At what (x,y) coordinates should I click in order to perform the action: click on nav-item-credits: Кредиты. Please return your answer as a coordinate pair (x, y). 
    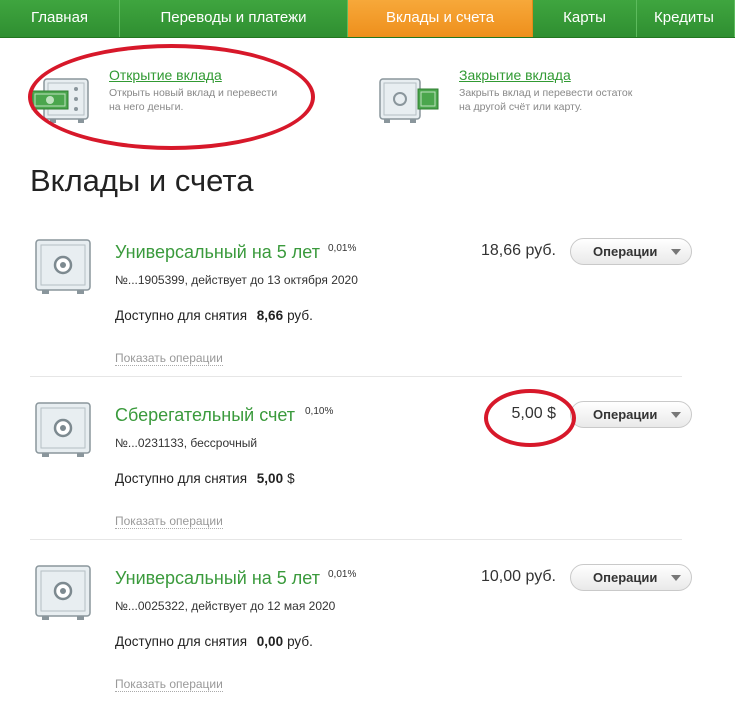
    Looking at the image, I should click on (686, 18).